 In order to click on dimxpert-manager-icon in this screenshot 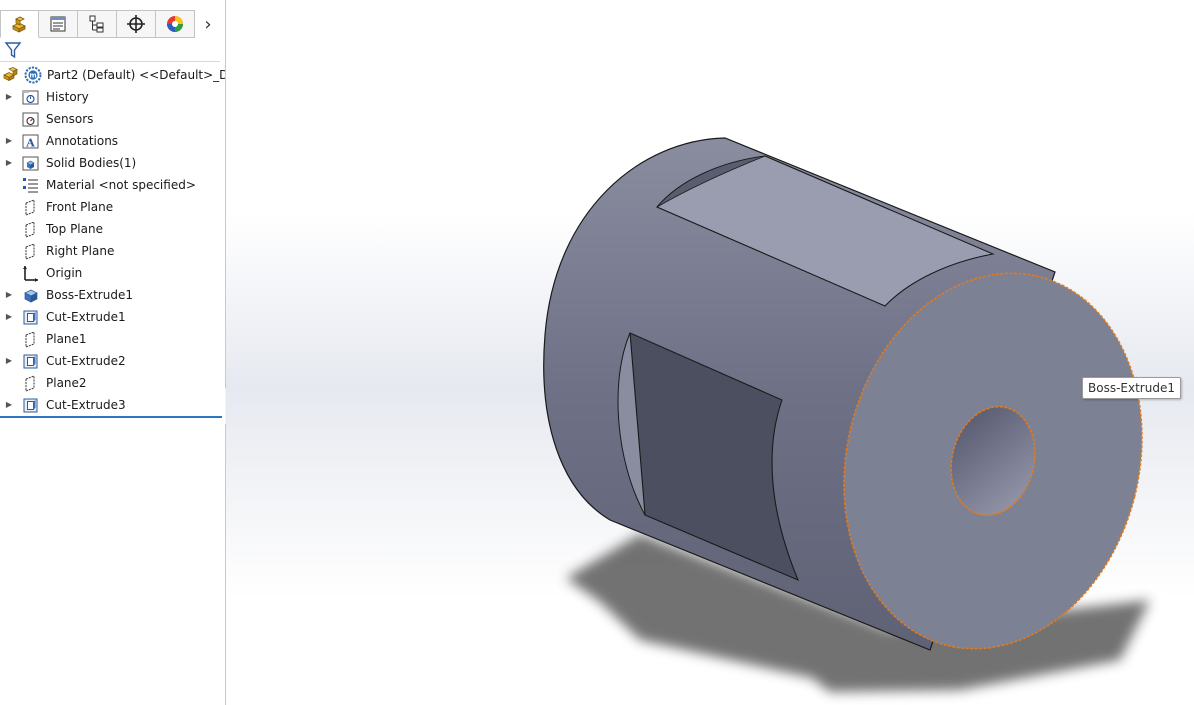, I will do `click(136, 24)`.